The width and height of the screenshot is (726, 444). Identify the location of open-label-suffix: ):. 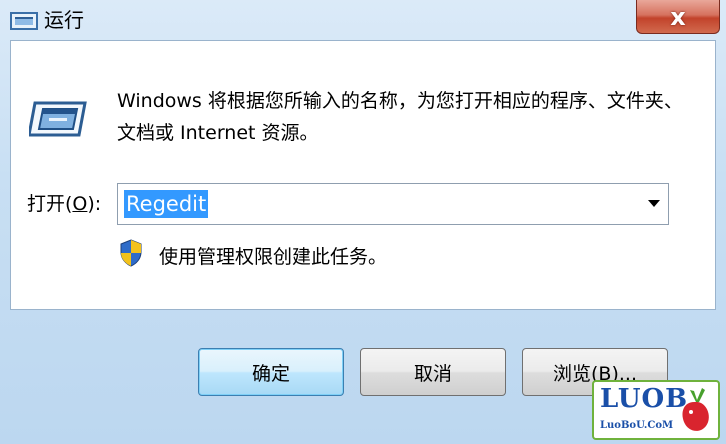
(94, 204).